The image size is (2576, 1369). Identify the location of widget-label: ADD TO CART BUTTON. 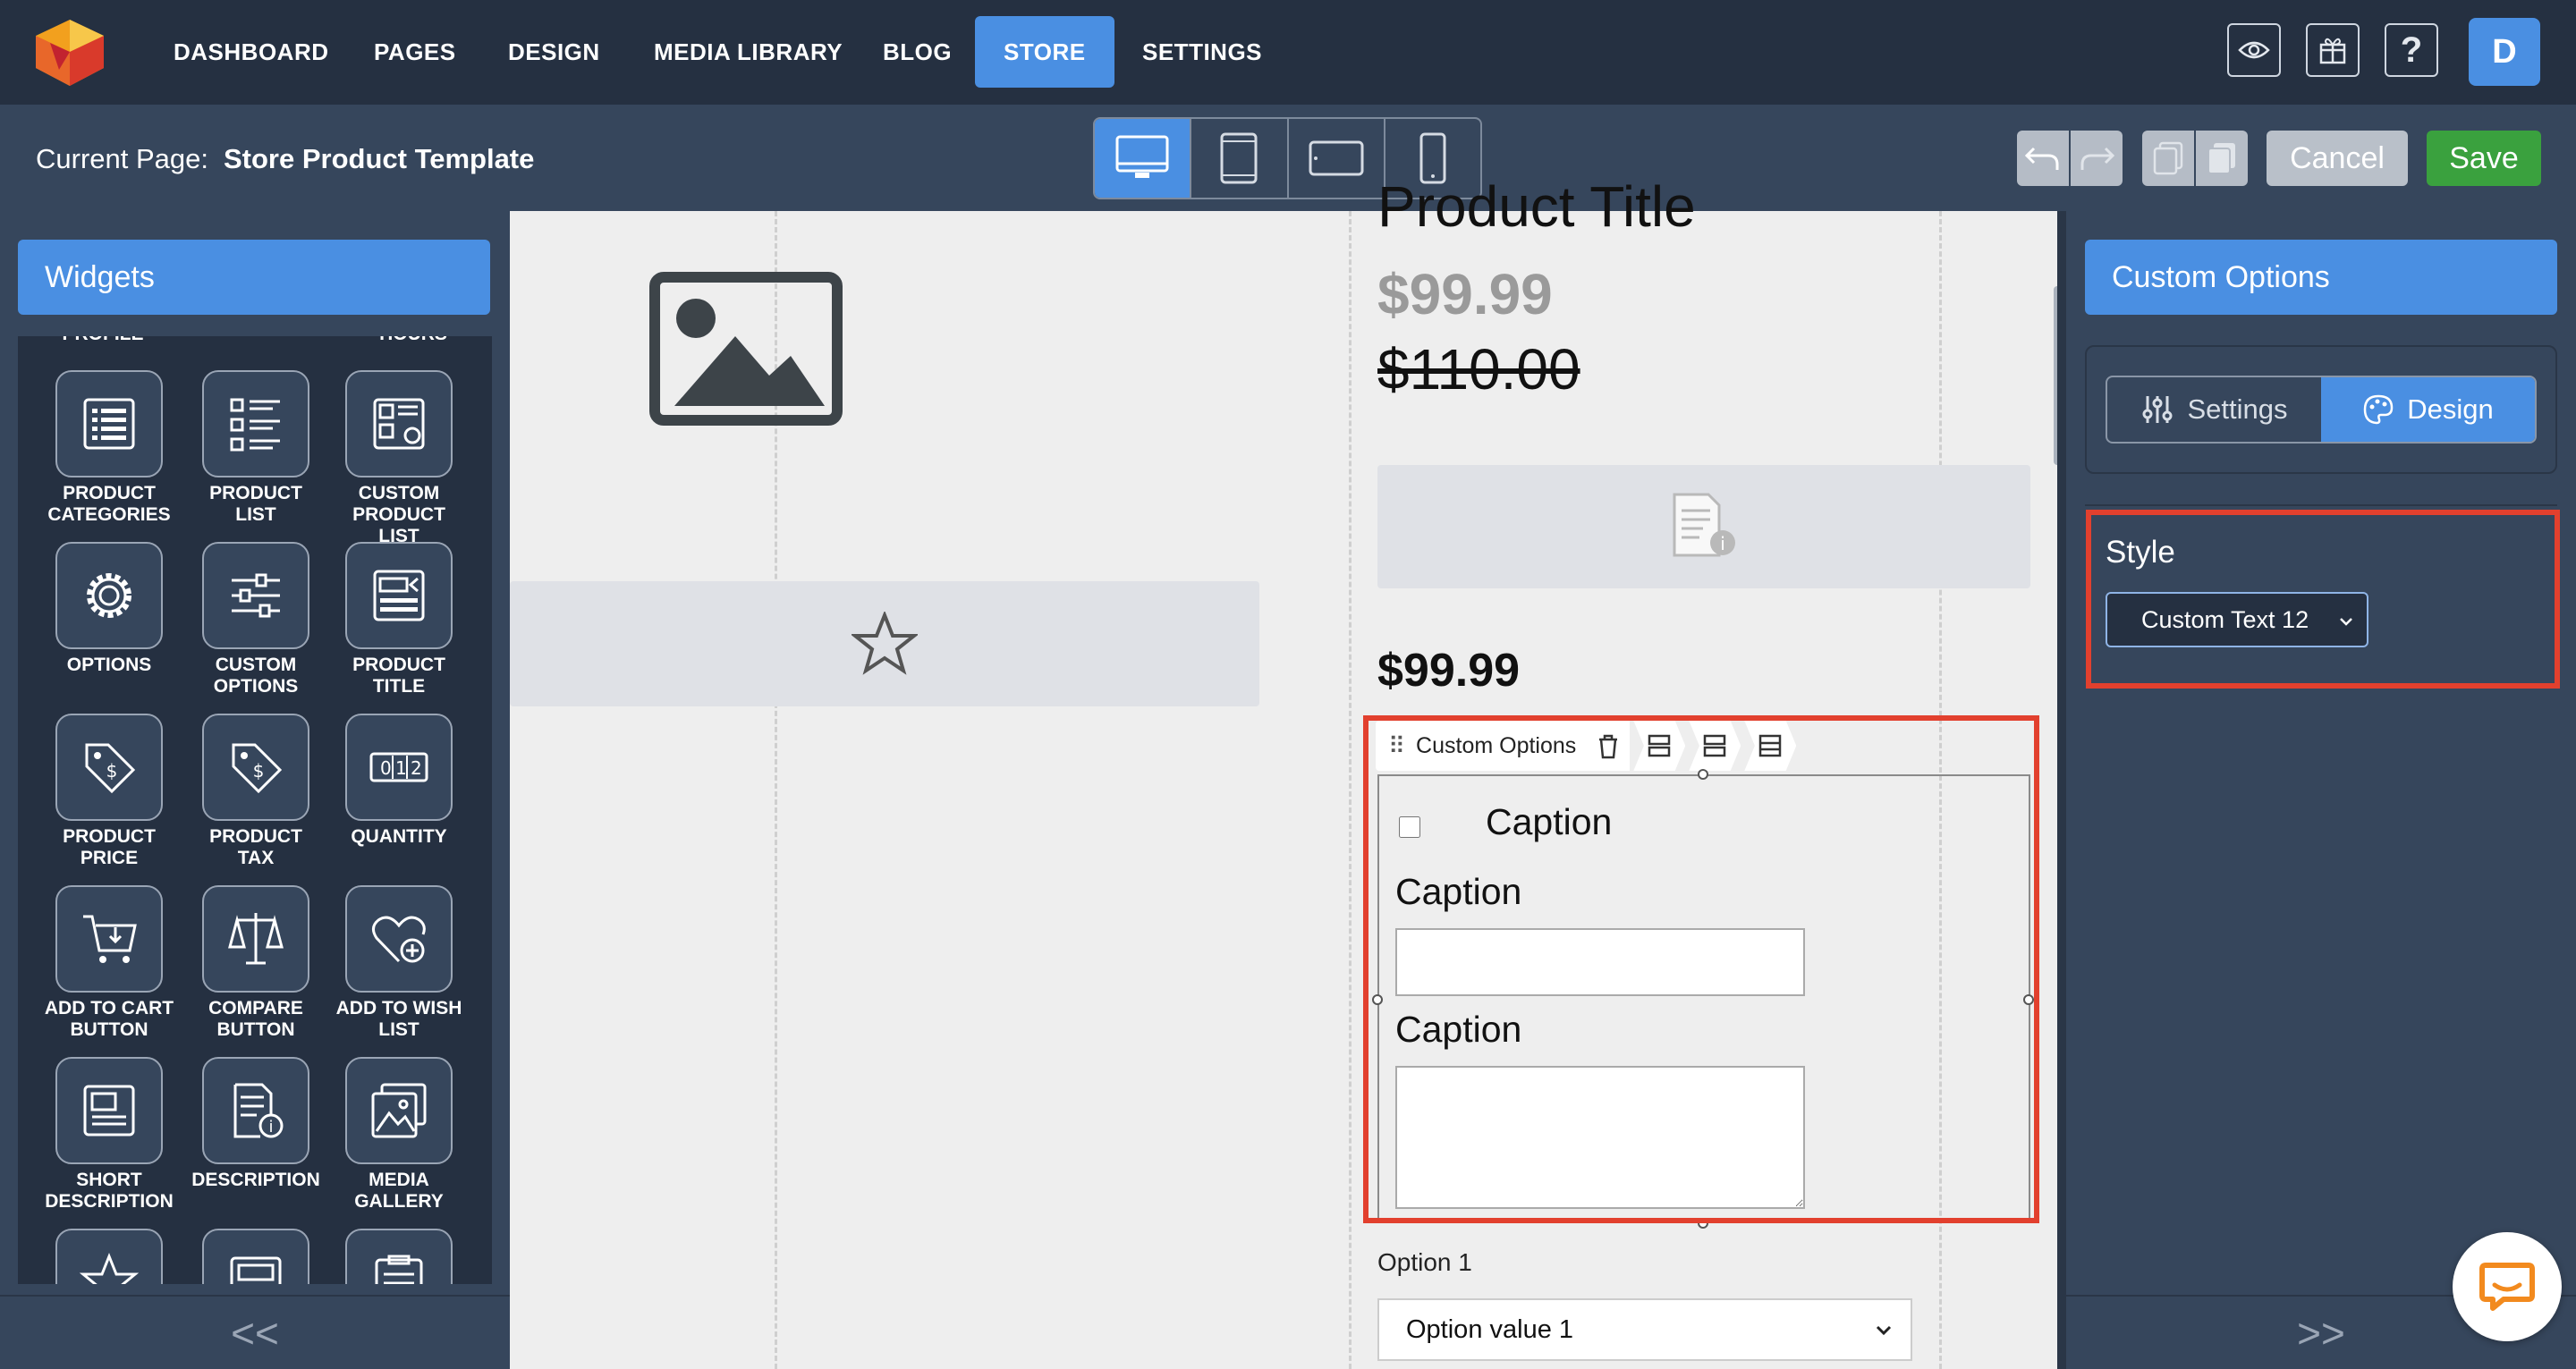
(109, 1019).